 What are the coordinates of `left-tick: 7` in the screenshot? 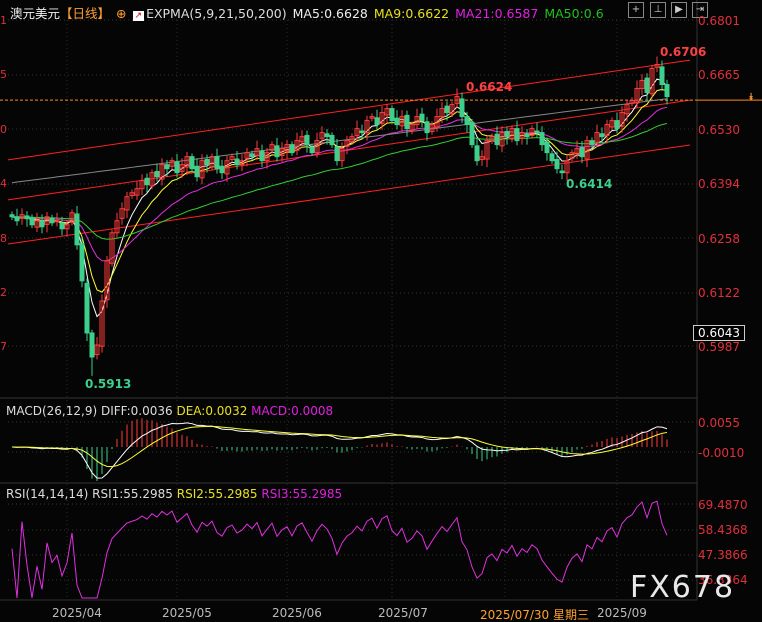 It's located at (3, 346).